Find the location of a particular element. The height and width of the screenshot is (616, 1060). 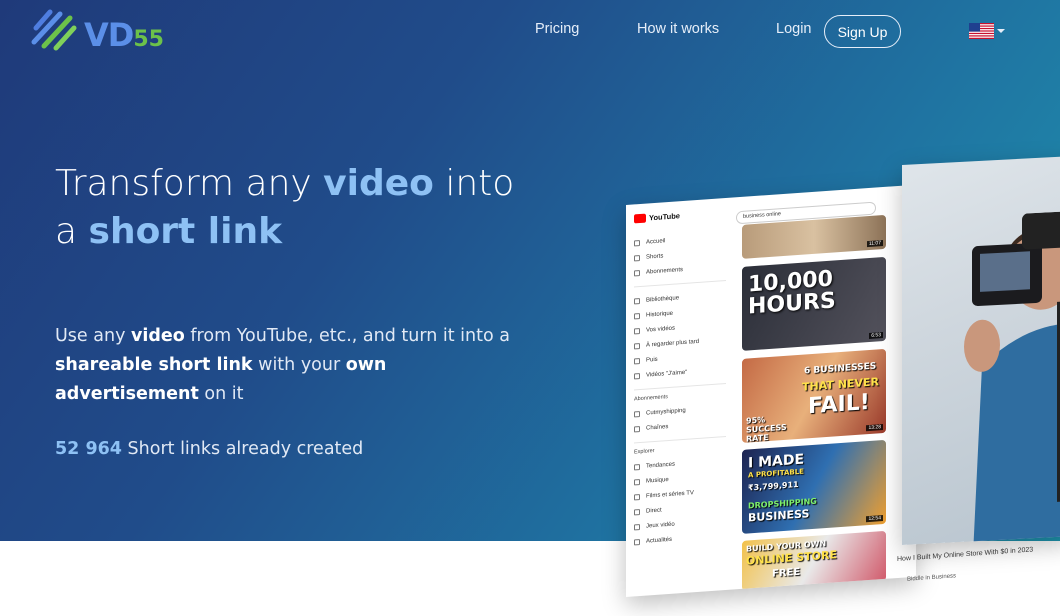

thumbnail-text: BUSINESS is located at coordinates (779, 516).